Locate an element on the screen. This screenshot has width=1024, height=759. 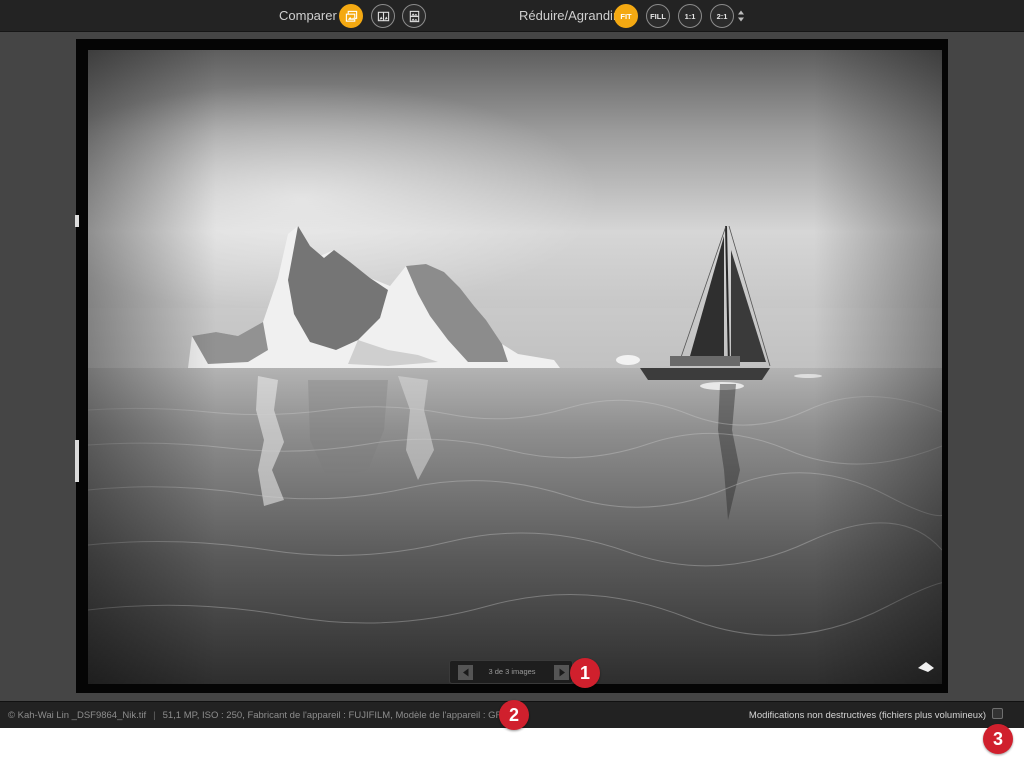
zoom-label: Réduire/Agrandir is located at coordinates (568, 15).